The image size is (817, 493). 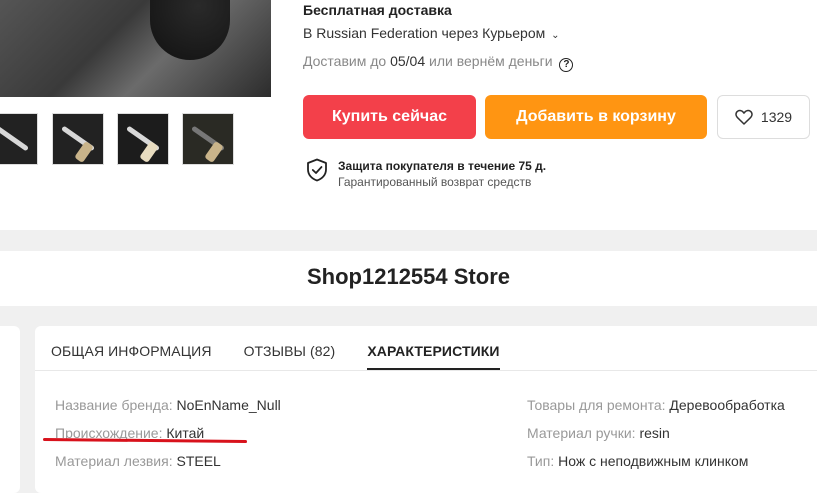 What do you see at coordinates (345, 61) in the screenshot?
I see `guarantee-prefix: Доставим до` at bounding box center [345, 61].